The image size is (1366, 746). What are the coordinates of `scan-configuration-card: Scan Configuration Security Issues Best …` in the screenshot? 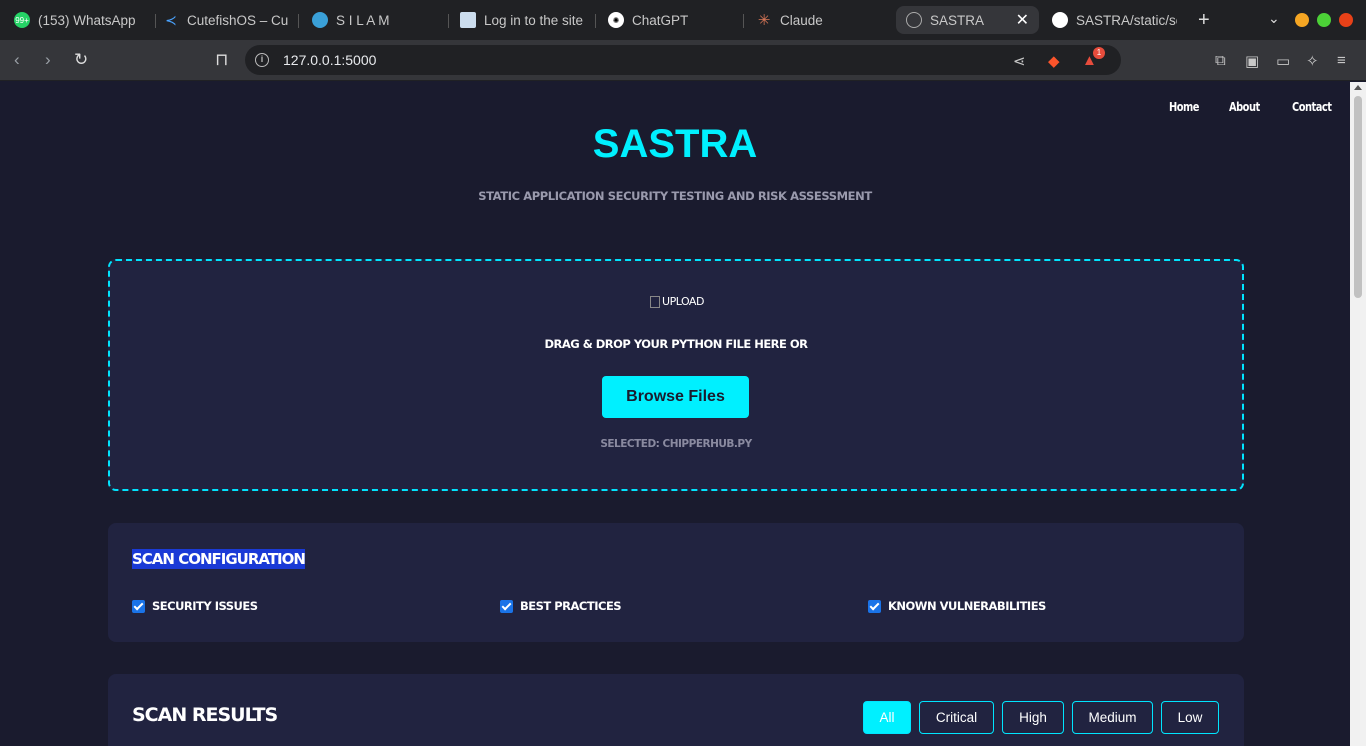 It's located at (676, 582).